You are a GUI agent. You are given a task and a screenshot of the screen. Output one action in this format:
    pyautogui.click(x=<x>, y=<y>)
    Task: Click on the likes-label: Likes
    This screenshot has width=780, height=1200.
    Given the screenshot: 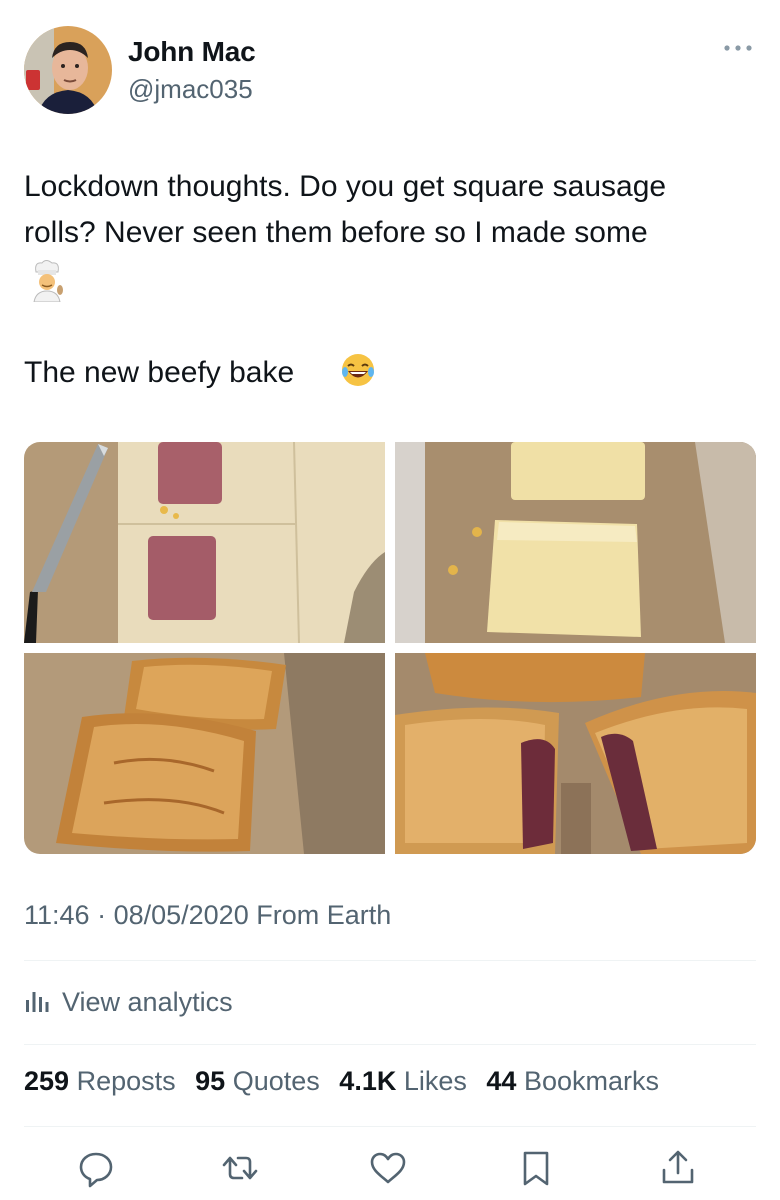 What is the action you would take?
    pyautogui.click(x=435, y=1081)
    